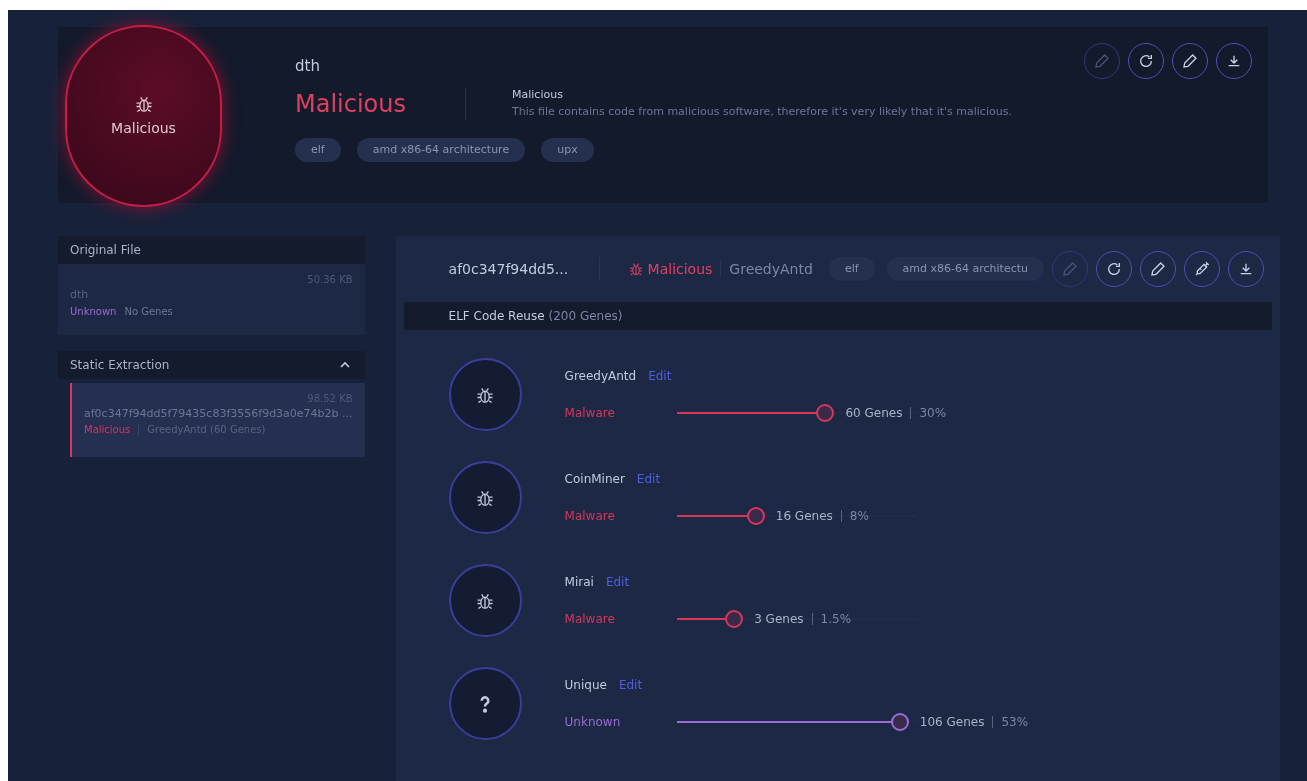 Image resolution: width=1307 pixels, height=781 pixels. I want to click on tag: amd x86-64 architecture, so click(441, 149).